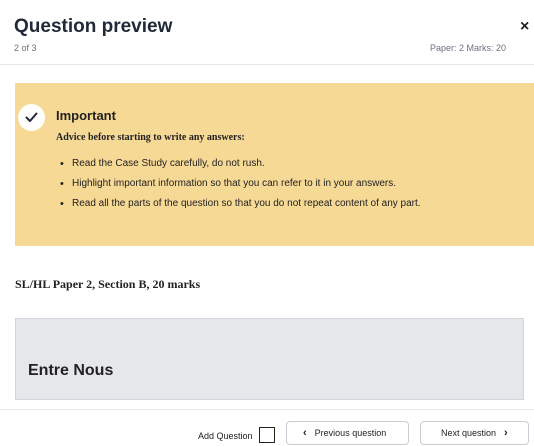  I want to click on case-study-title: Entre Nous, so click(71, 370).